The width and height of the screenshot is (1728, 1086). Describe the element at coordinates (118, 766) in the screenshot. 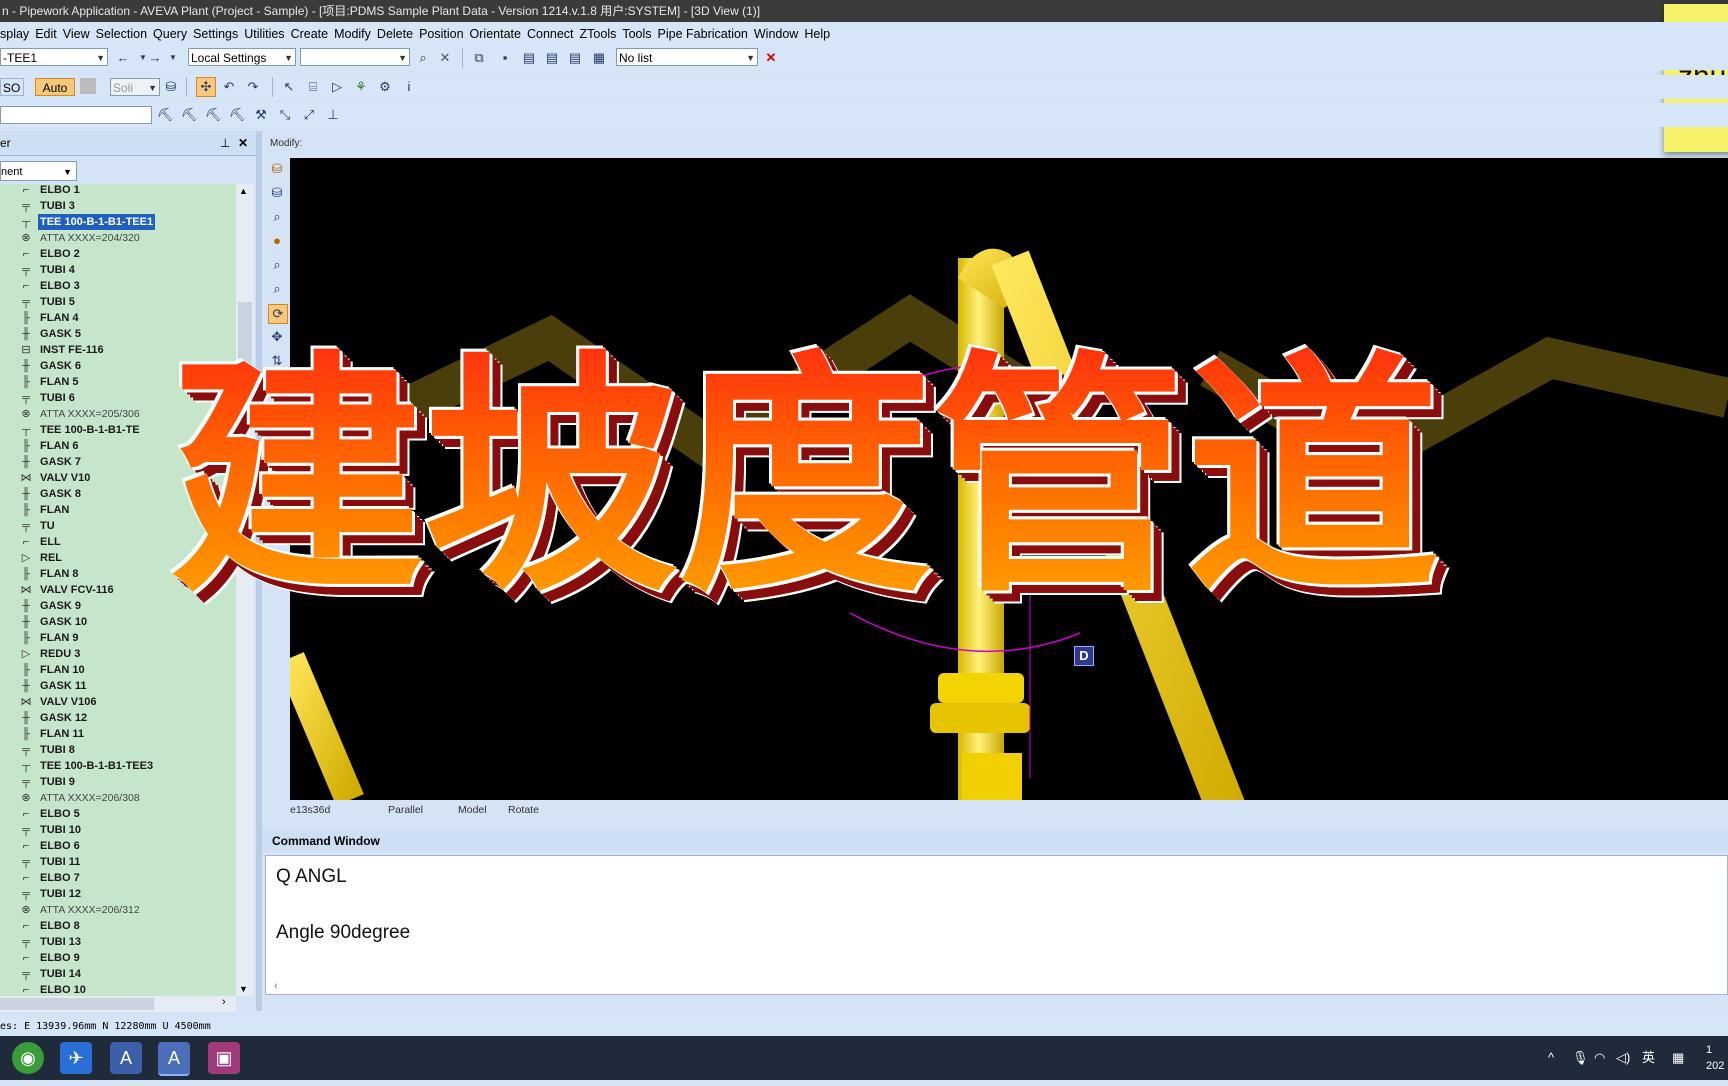

I see `tree-item: ┬ TEE 100-B-1-B1-TEE3` at that location.